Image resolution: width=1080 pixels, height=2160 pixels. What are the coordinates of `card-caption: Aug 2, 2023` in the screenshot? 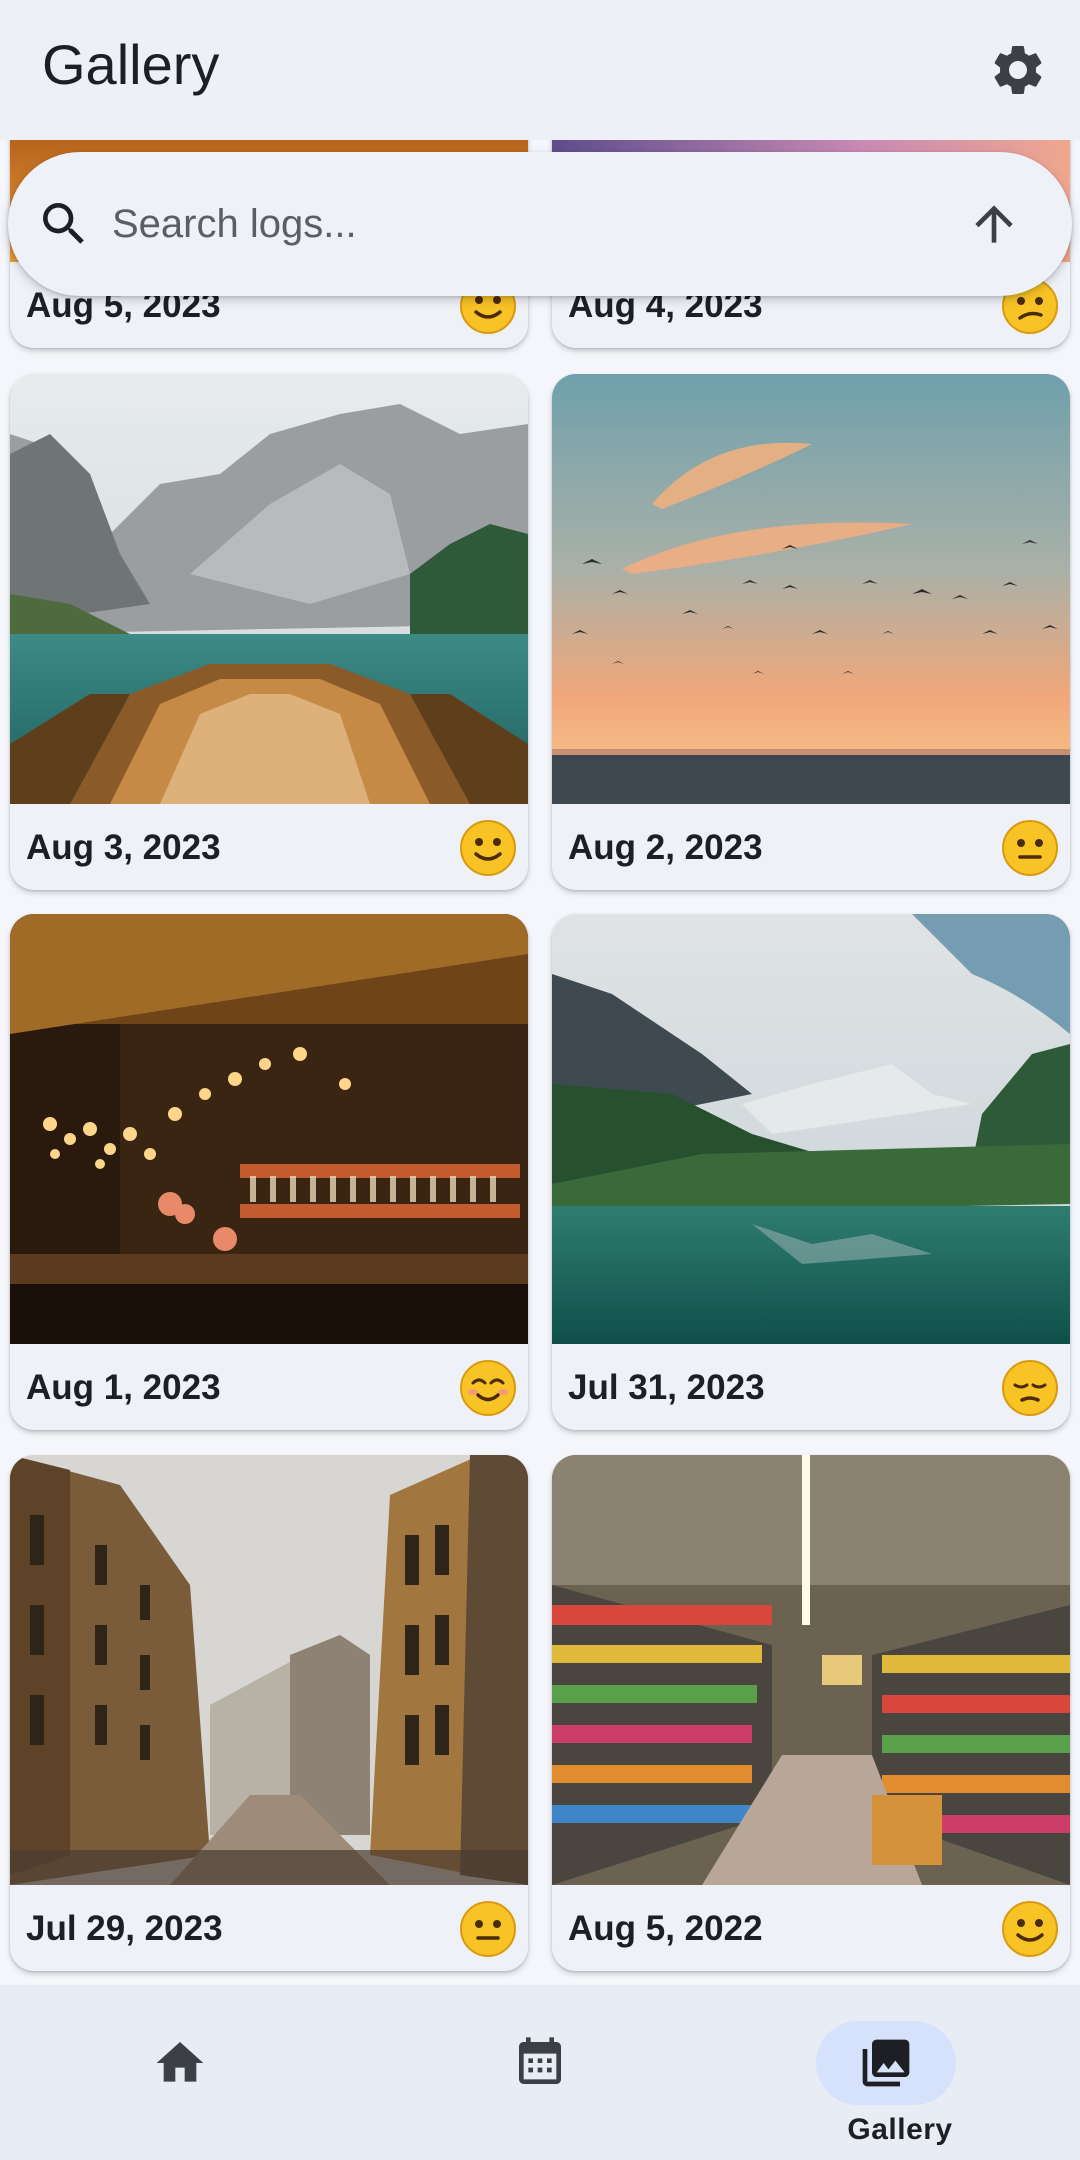 It's located at (811, 847).